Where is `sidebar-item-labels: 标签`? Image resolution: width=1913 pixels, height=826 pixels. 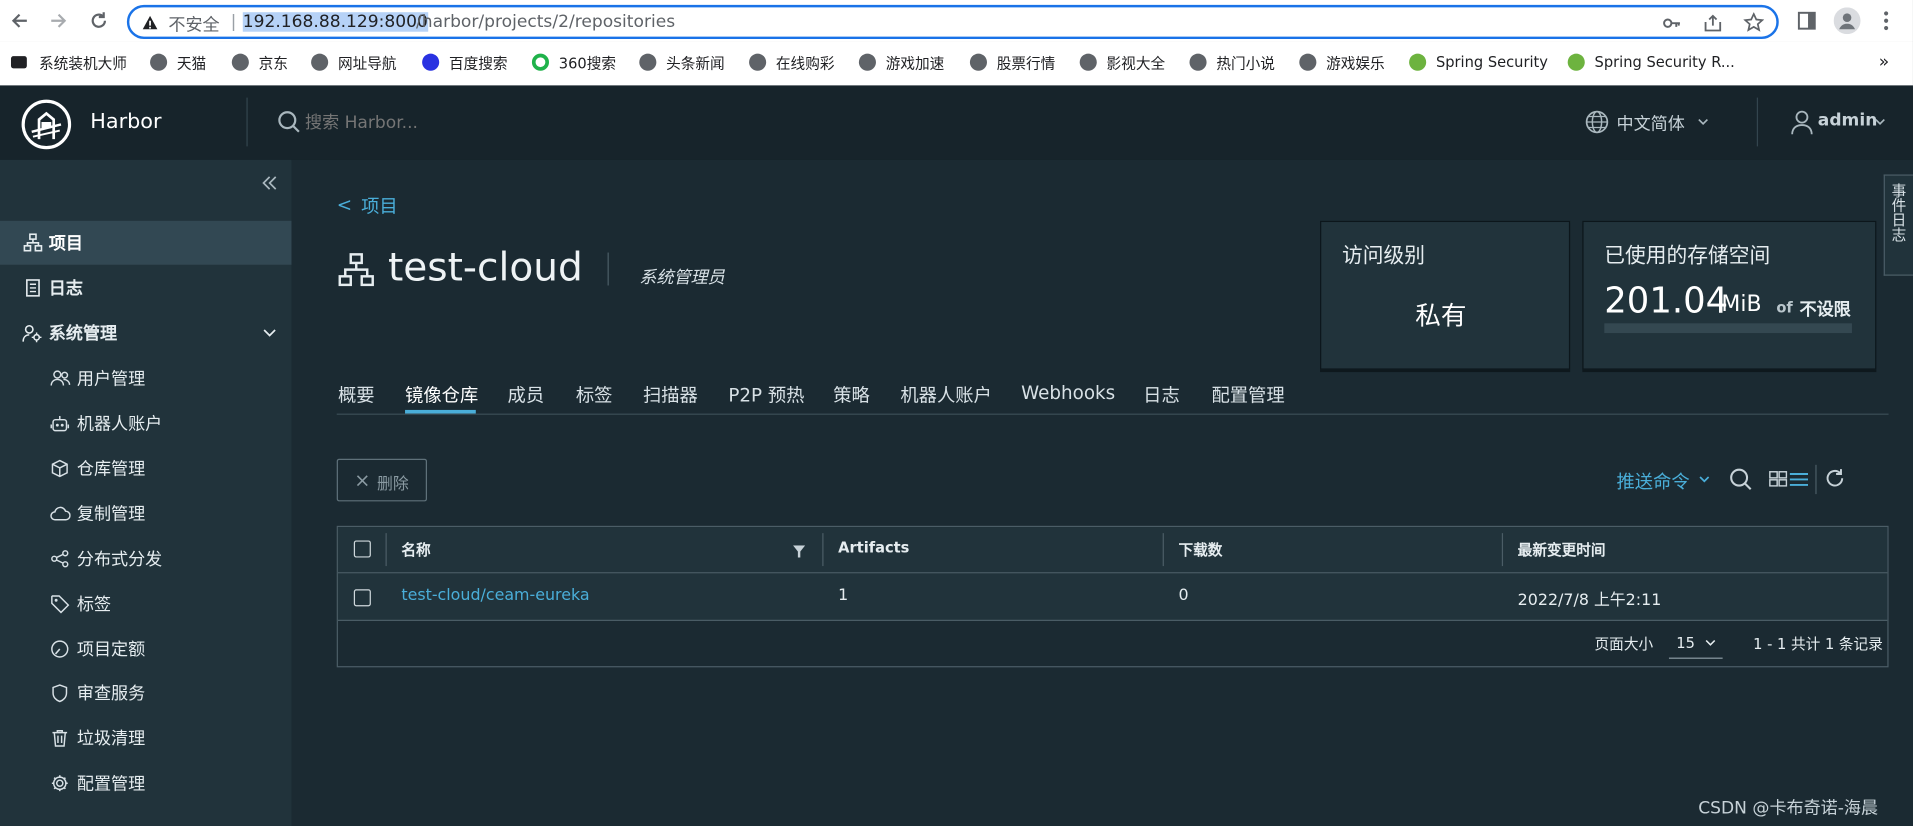 sidebar-item-labels: 标签 is located at coordinates (146, 604).